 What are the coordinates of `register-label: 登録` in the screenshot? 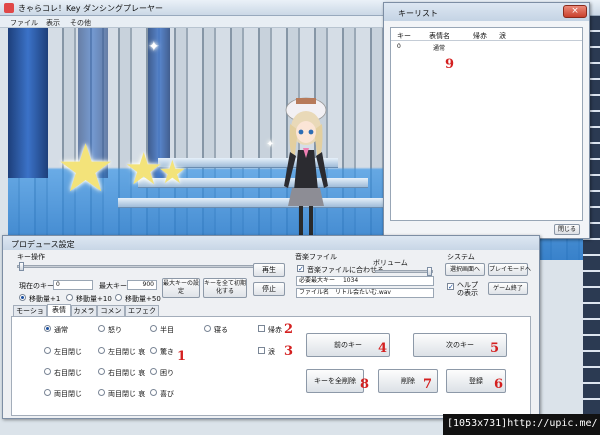 It's located at (476, 381).